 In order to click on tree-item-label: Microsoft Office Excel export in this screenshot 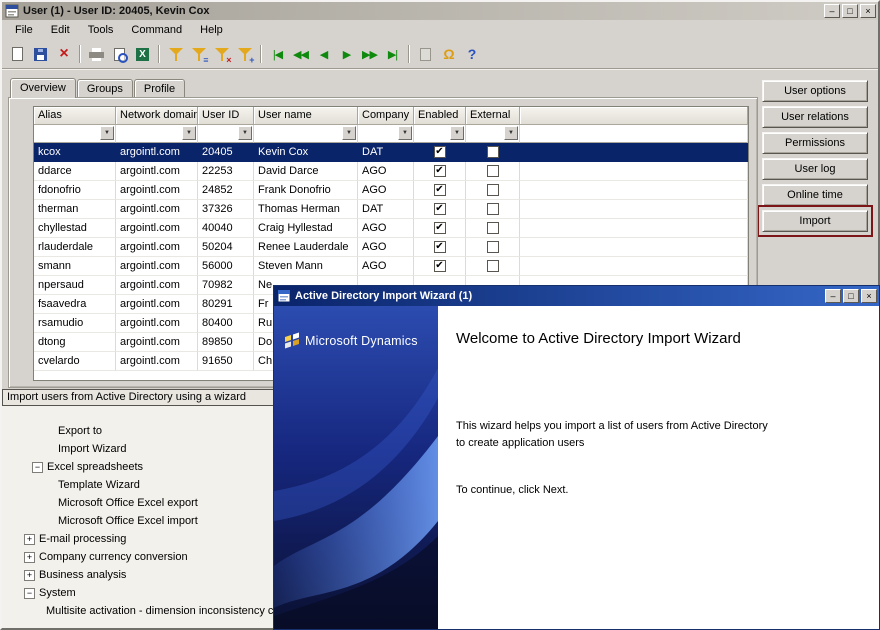, I will do `click(128, 503)`.